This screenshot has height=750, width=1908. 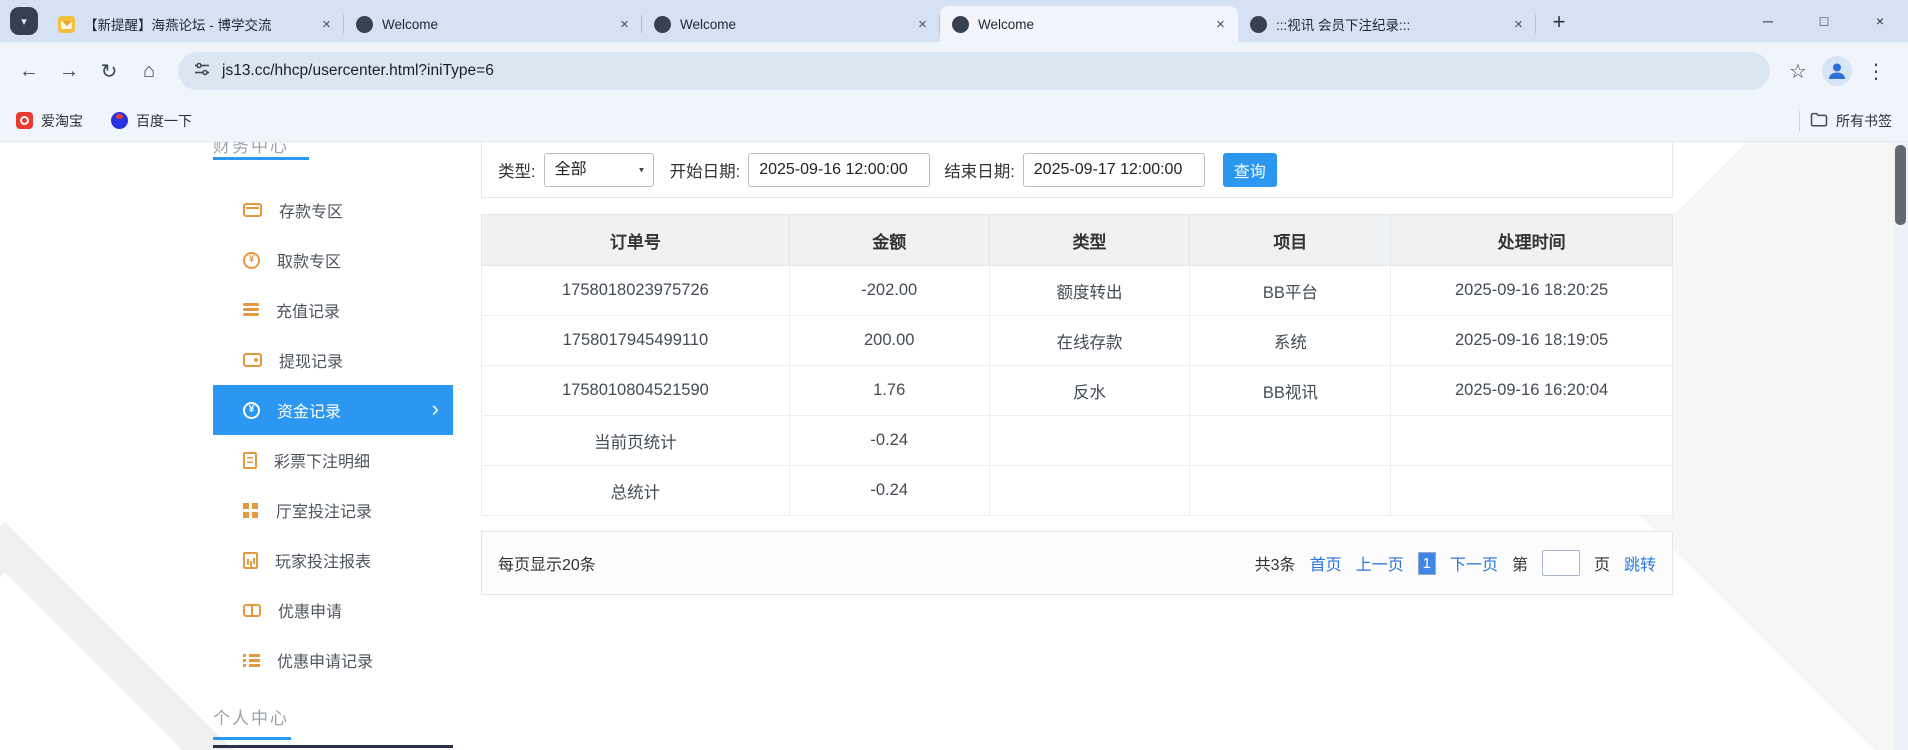 I want to click on bookmark-baidu: 百度一下, so click(x=151, y=121).